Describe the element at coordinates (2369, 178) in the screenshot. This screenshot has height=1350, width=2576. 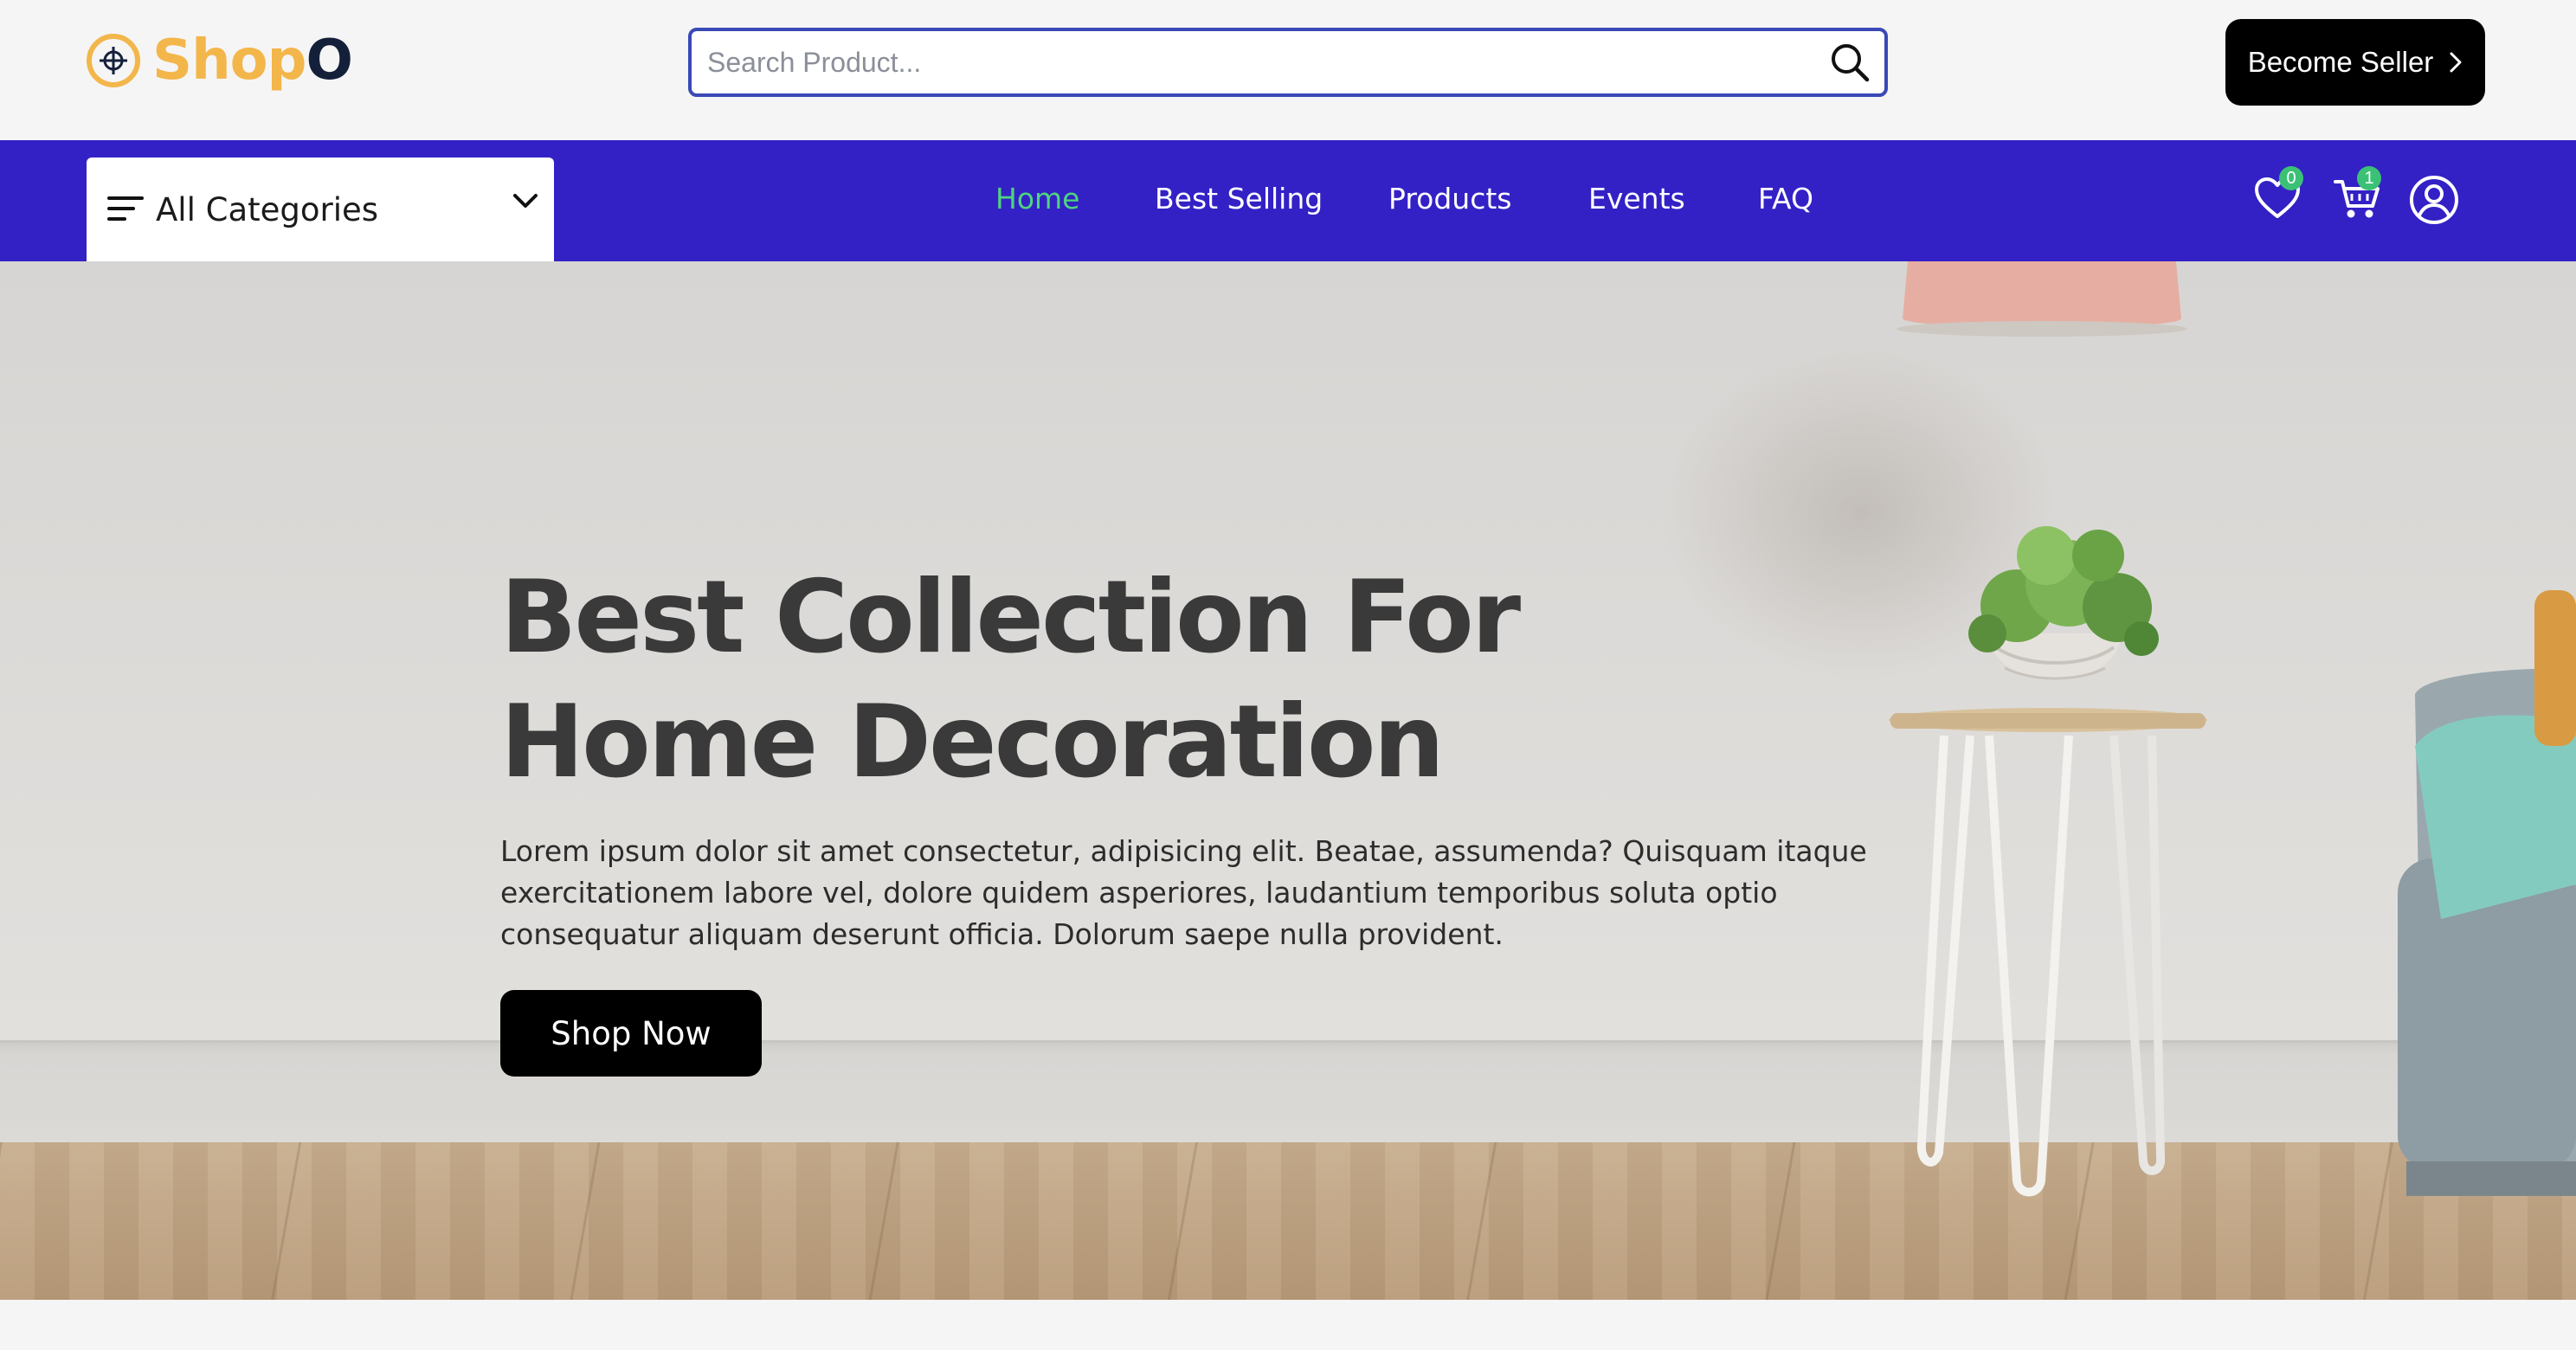
I see `cart-count-badge: 1` at that location.